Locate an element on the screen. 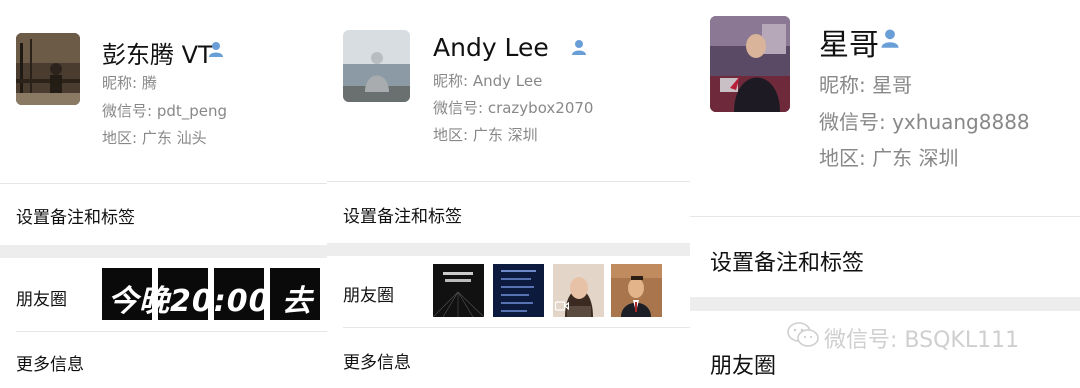 This screenshot has width=1080, height=388. wechat-id-text: 微信号: crazybox2070 is located at coordinates (513, 108).